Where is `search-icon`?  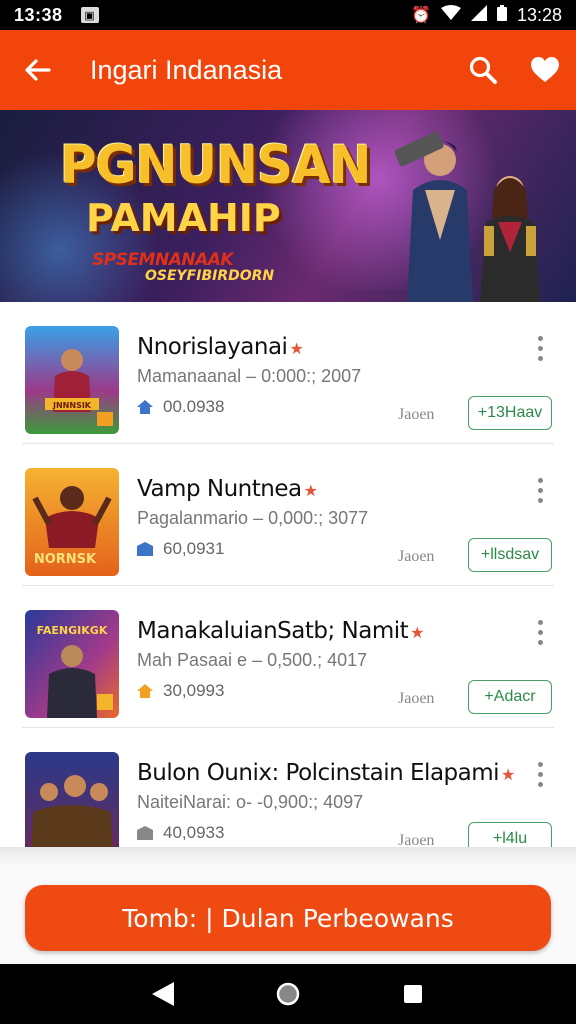 search-icon is located at coordinates (483, 70).